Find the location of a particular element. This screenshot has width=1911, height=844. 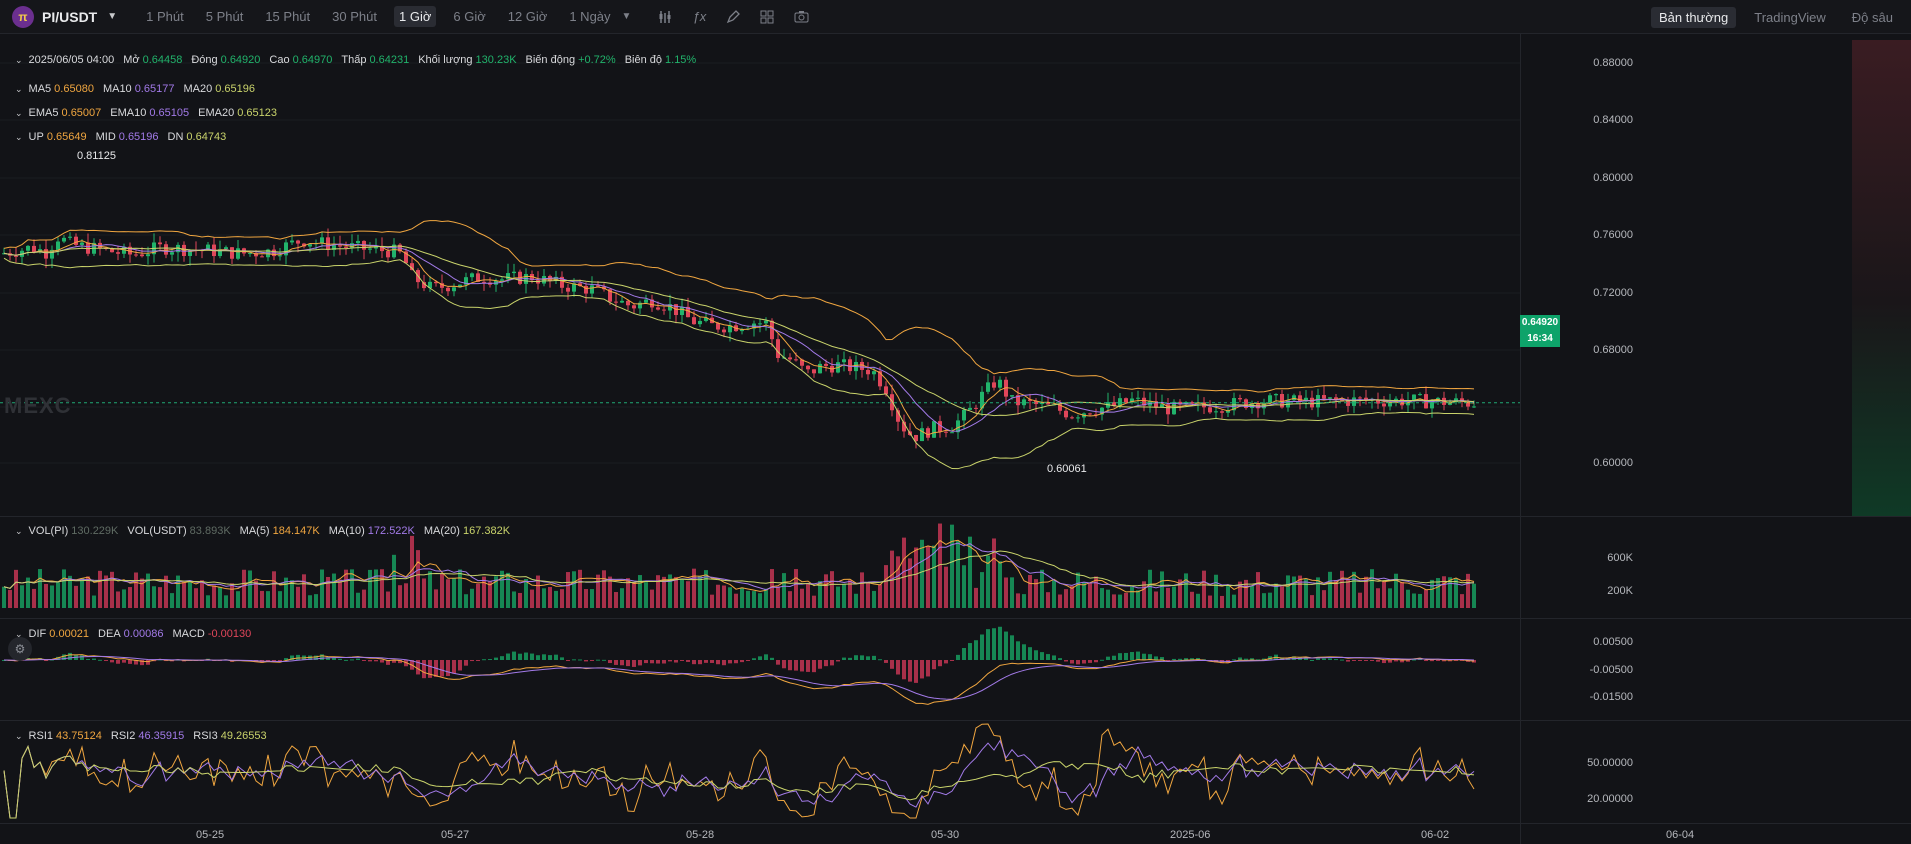

price-tick: 0.88000 is located at coordinates (1613, 63).